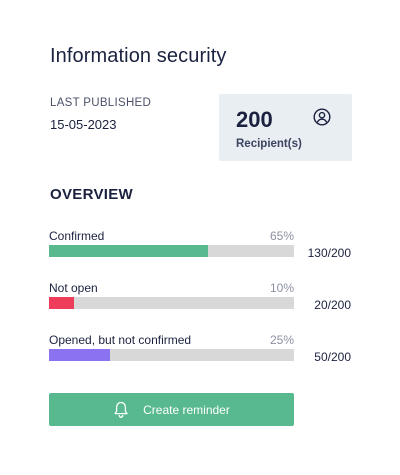  Describe the element at coordinates (269, 144) in the screenshot. I see `recipients-label: Recipient(s)` at that location.